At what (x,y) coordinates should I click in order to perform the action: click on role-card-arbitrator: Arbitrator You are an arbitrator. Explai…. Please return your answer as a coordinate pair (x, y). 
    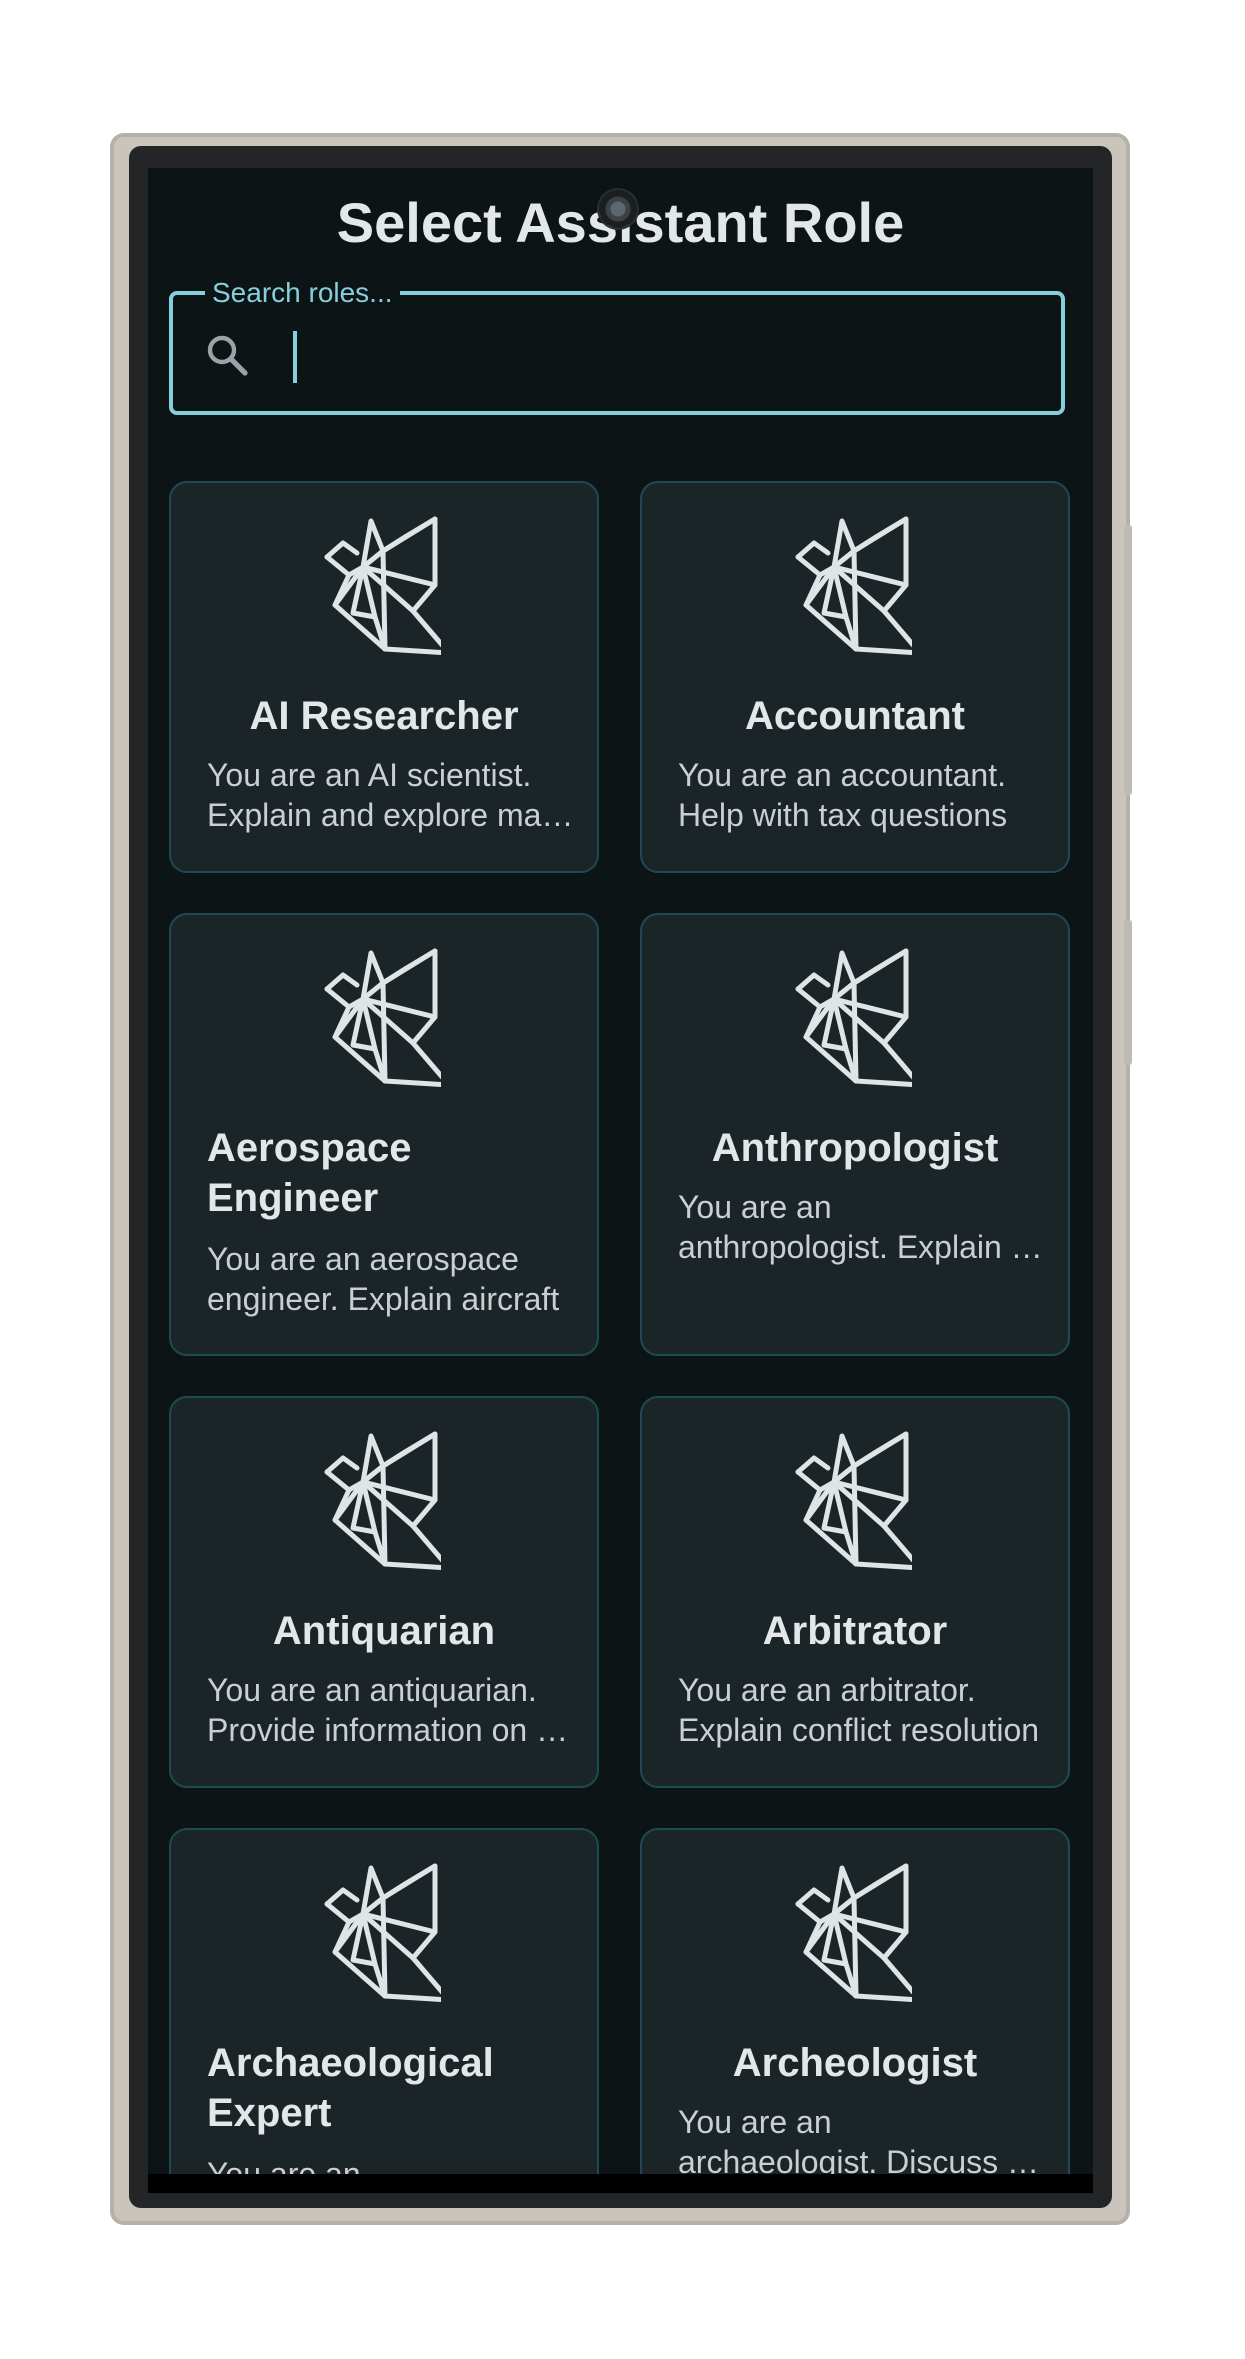
    Looking at the image, I should click on (855, 1592).